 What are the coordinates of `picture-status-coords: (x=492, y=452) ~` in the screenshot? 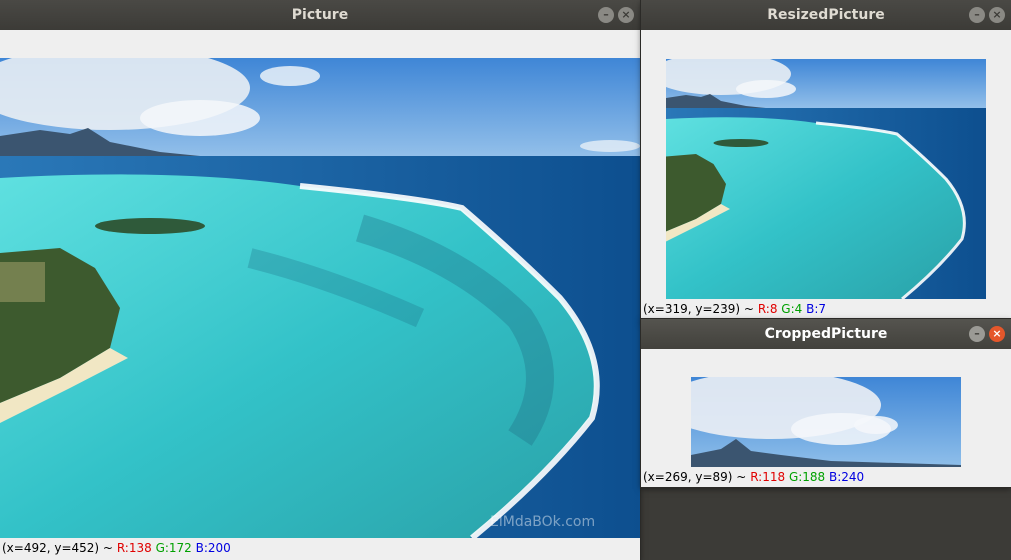 It's located at (57, 548).